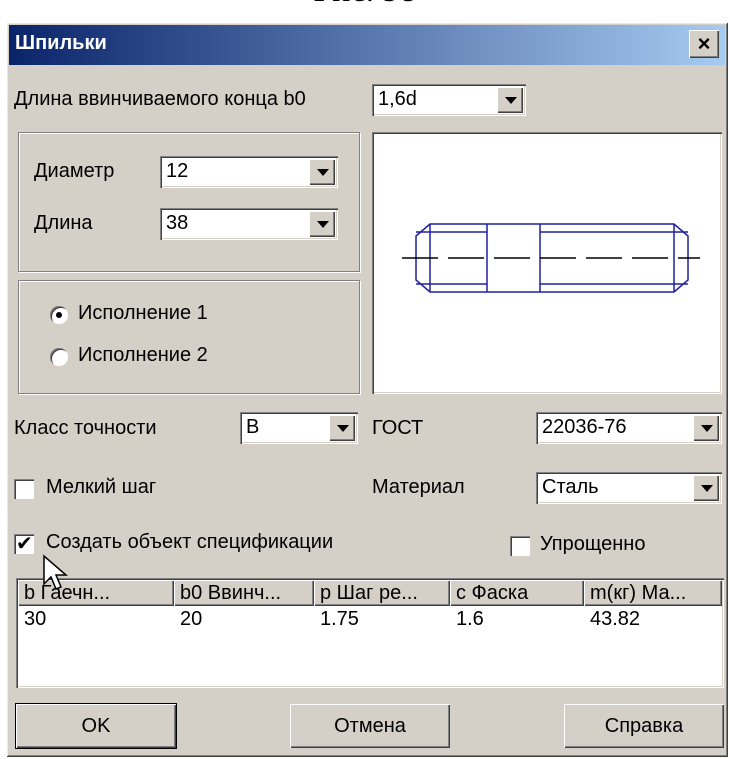 Image resolution: width=730 pixels, height=759 pixels. What do you see at coordinates (85, 428) in the screenshot?
I see `accuracy-label: Класс точности` at bounding box center [85, 428].